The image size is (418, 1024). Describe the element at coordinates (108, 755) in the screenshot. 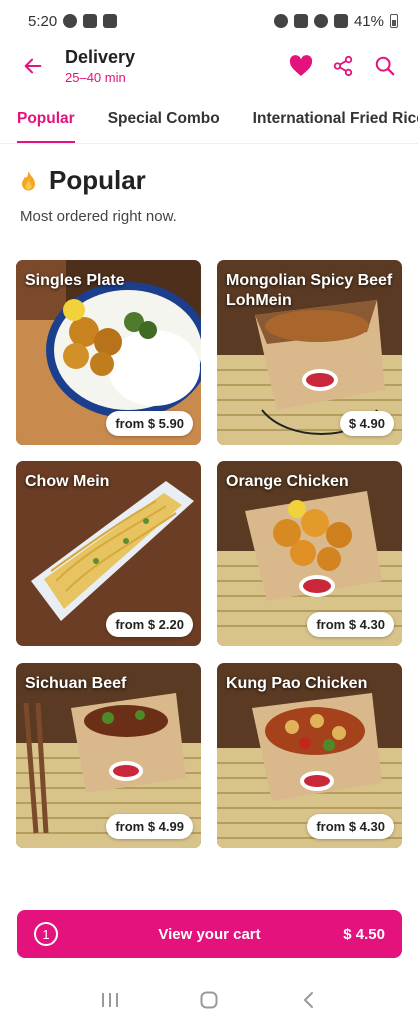

I see `menu-item-card: Sichuan Beef from $ 4.99` at that location.